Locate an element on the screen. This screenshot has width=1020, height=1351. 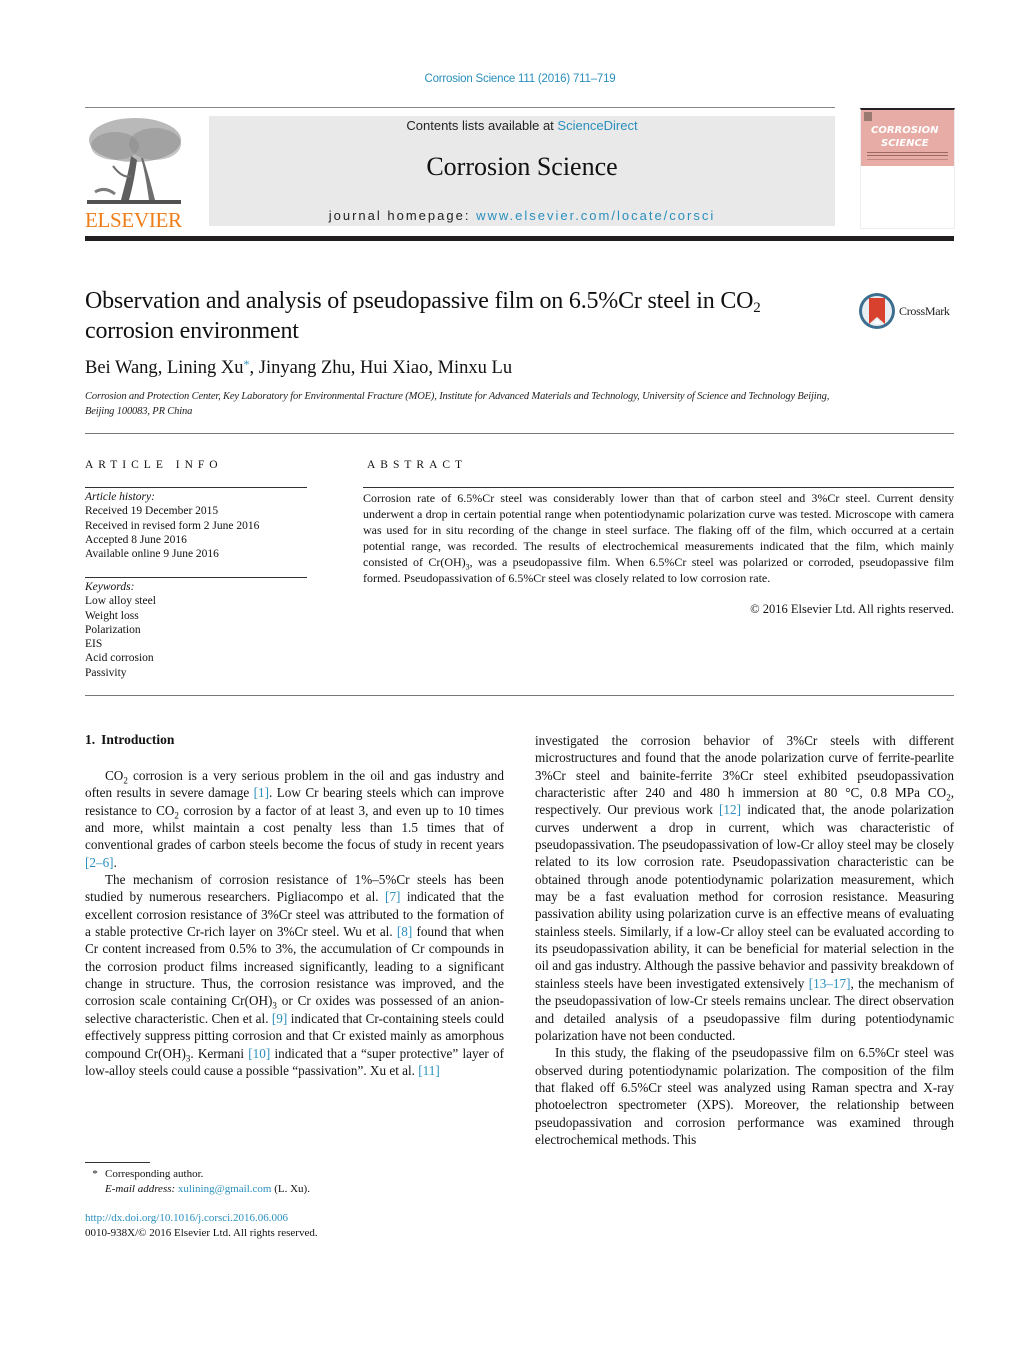
reference-link: [13–17] is located at coordinates (830, 983).